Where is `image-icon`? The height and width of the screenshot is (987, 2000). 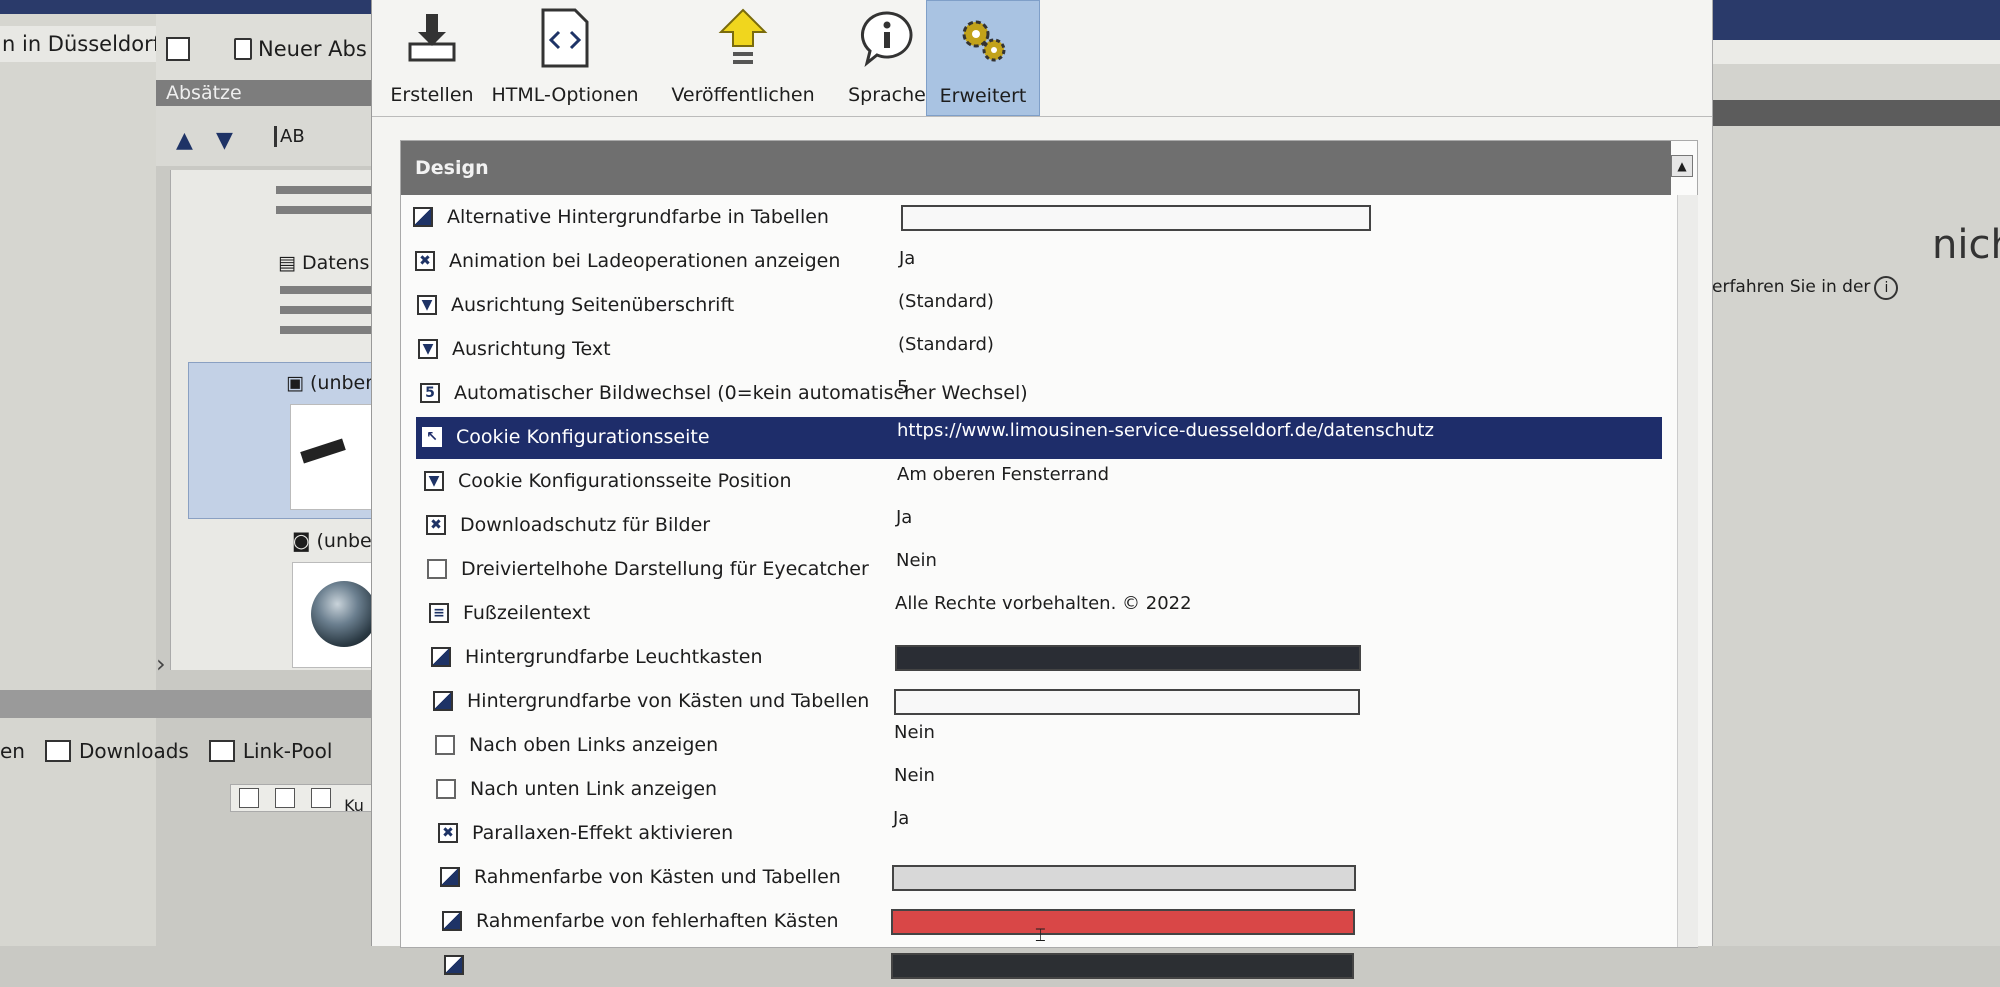
image-icon is located at coordinates (249, 798).